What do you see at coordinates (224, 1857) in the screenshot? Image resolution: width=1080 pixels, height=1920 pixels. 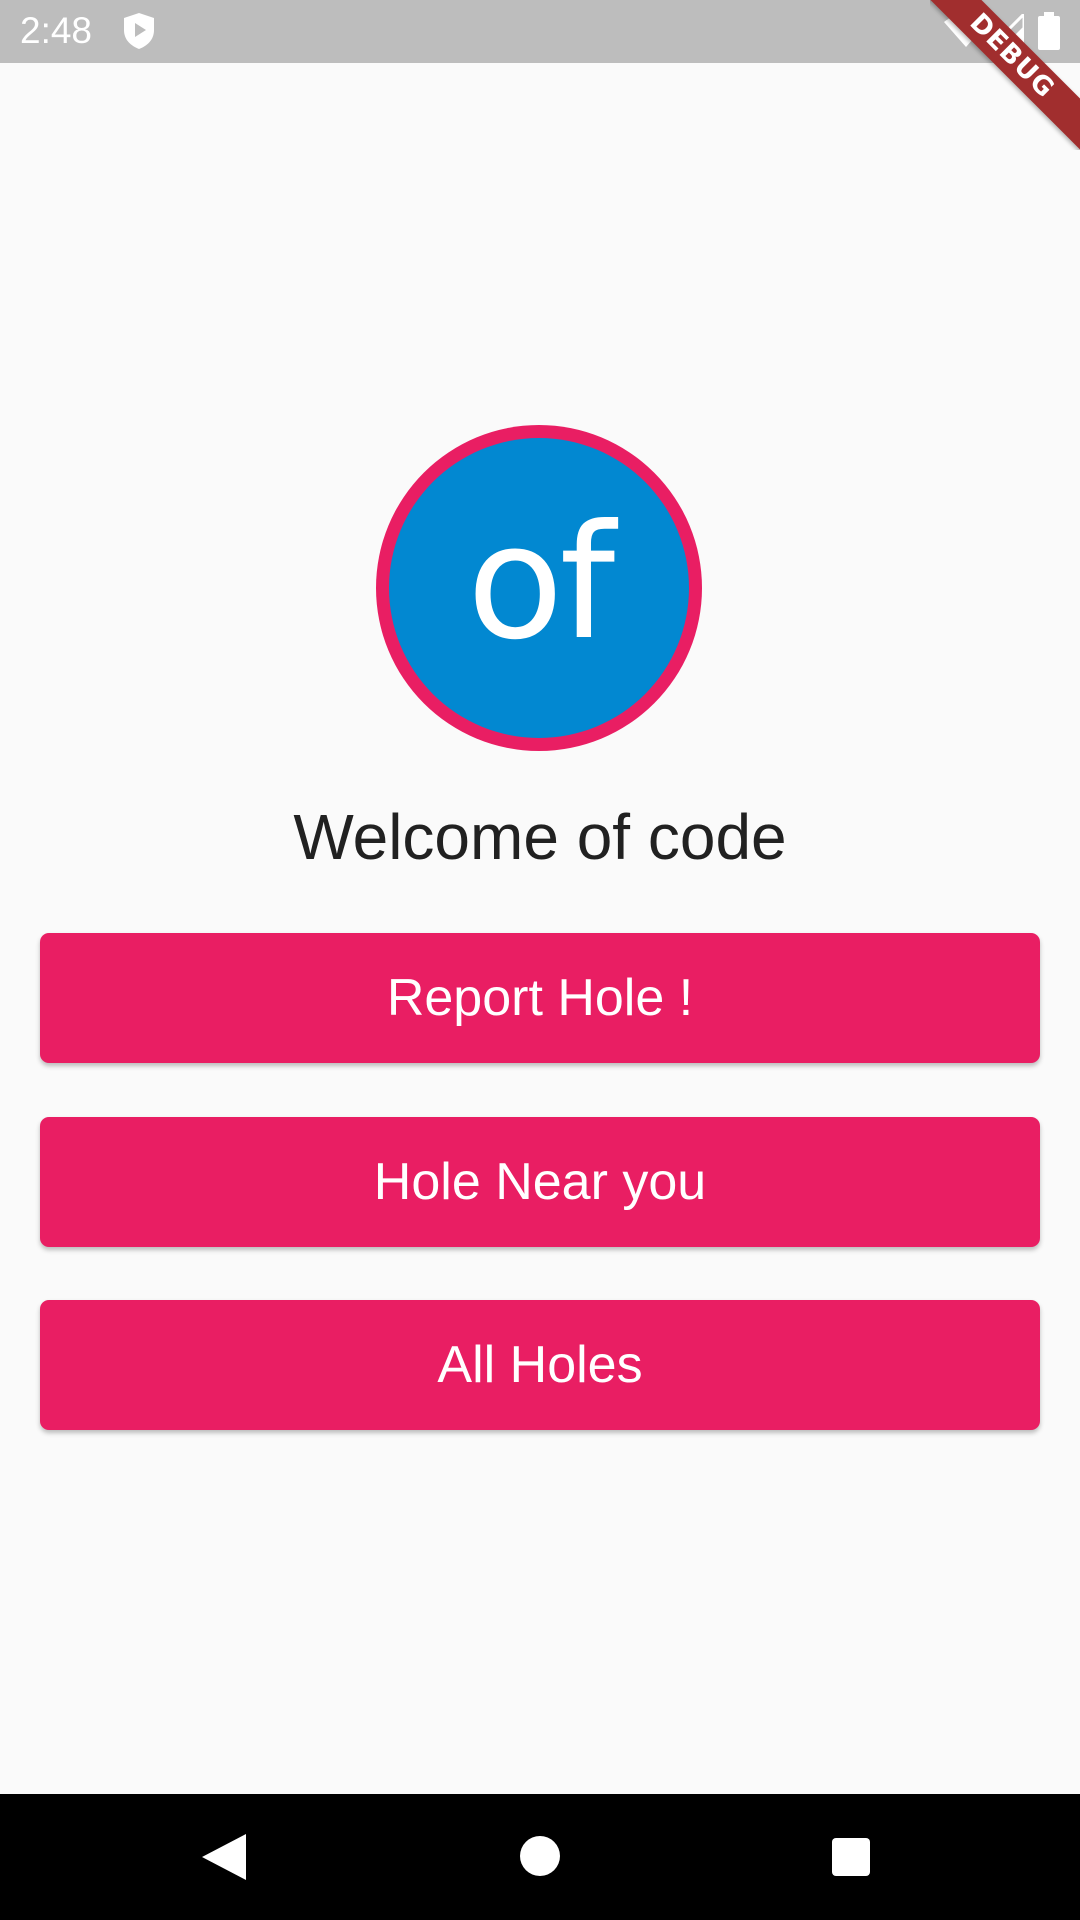 I see `back-icon` at bounding box center [224, 1857].